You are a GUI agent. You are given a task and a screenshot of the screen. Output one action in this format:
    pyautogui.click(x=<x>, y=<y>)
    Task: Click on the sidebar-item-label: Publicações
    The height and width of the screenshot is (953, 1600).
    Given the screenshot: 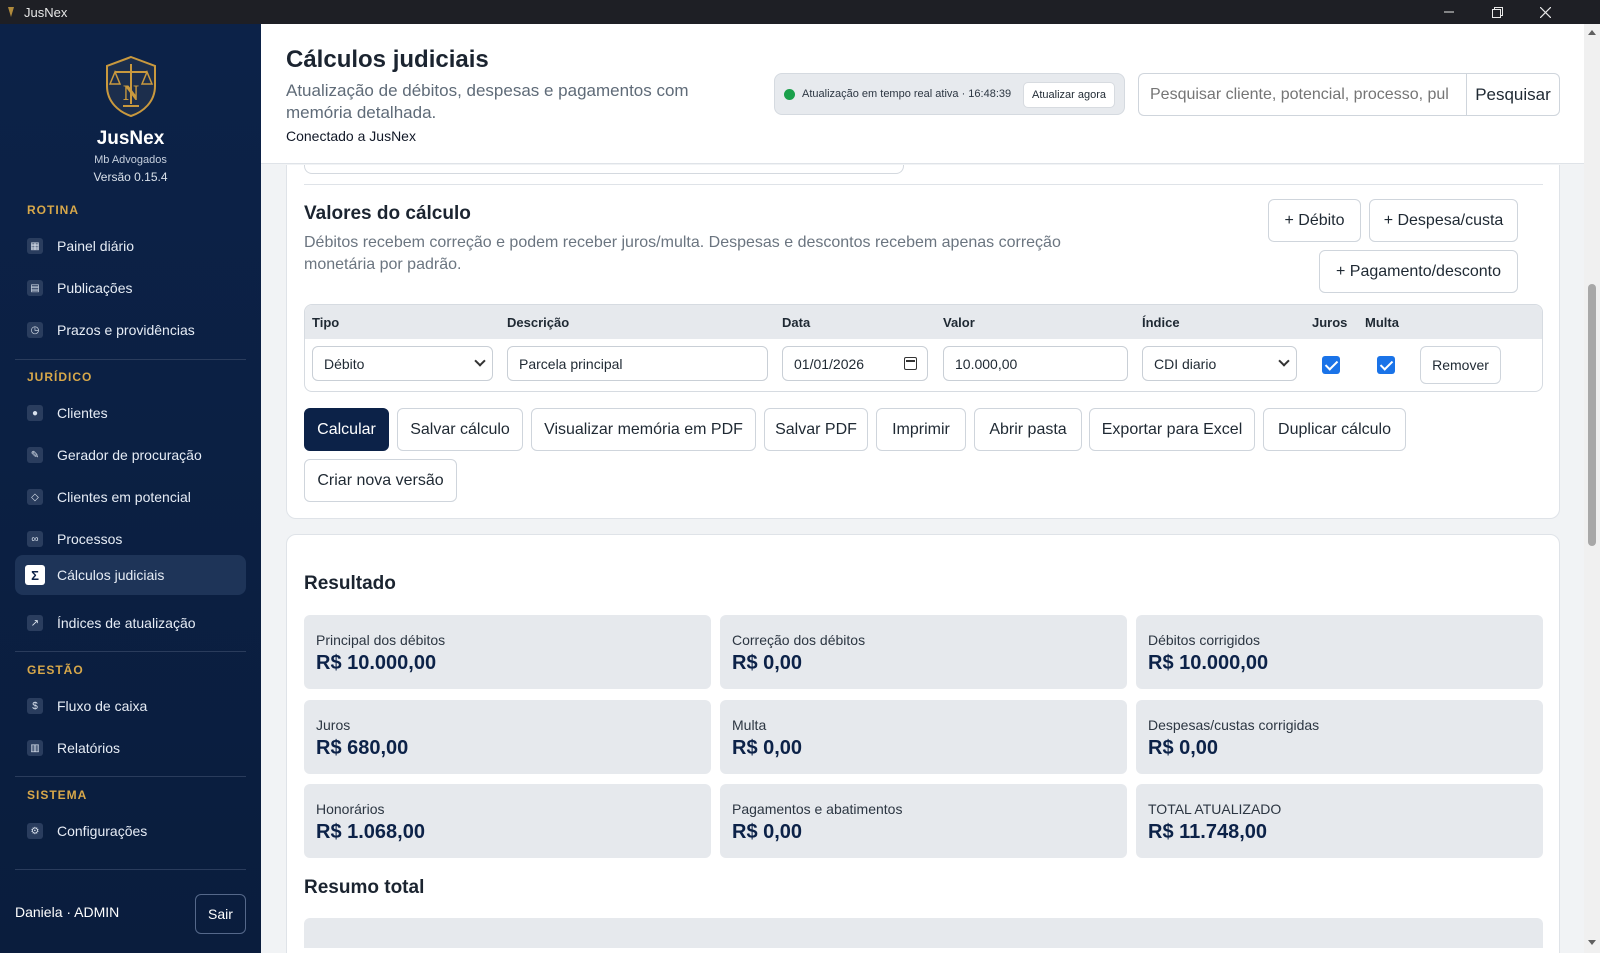 What is the action you would take?
    pyautogui.click(x=95, y=288)
    